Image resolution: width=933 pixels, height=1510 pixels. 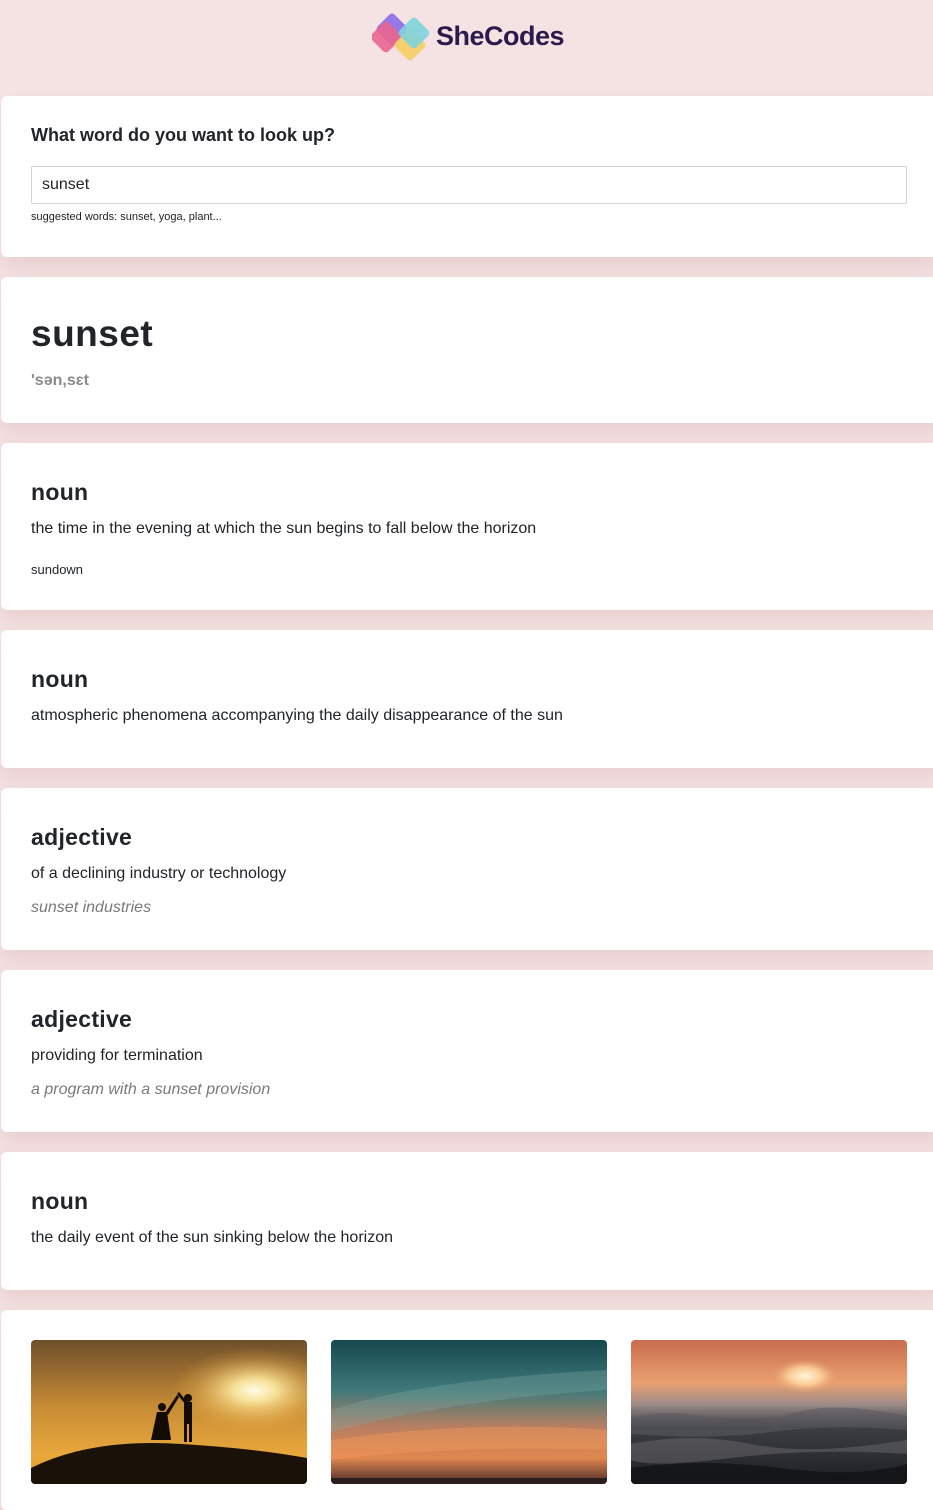 I want to click on example: sunset industries, so click(x=91, y=907).